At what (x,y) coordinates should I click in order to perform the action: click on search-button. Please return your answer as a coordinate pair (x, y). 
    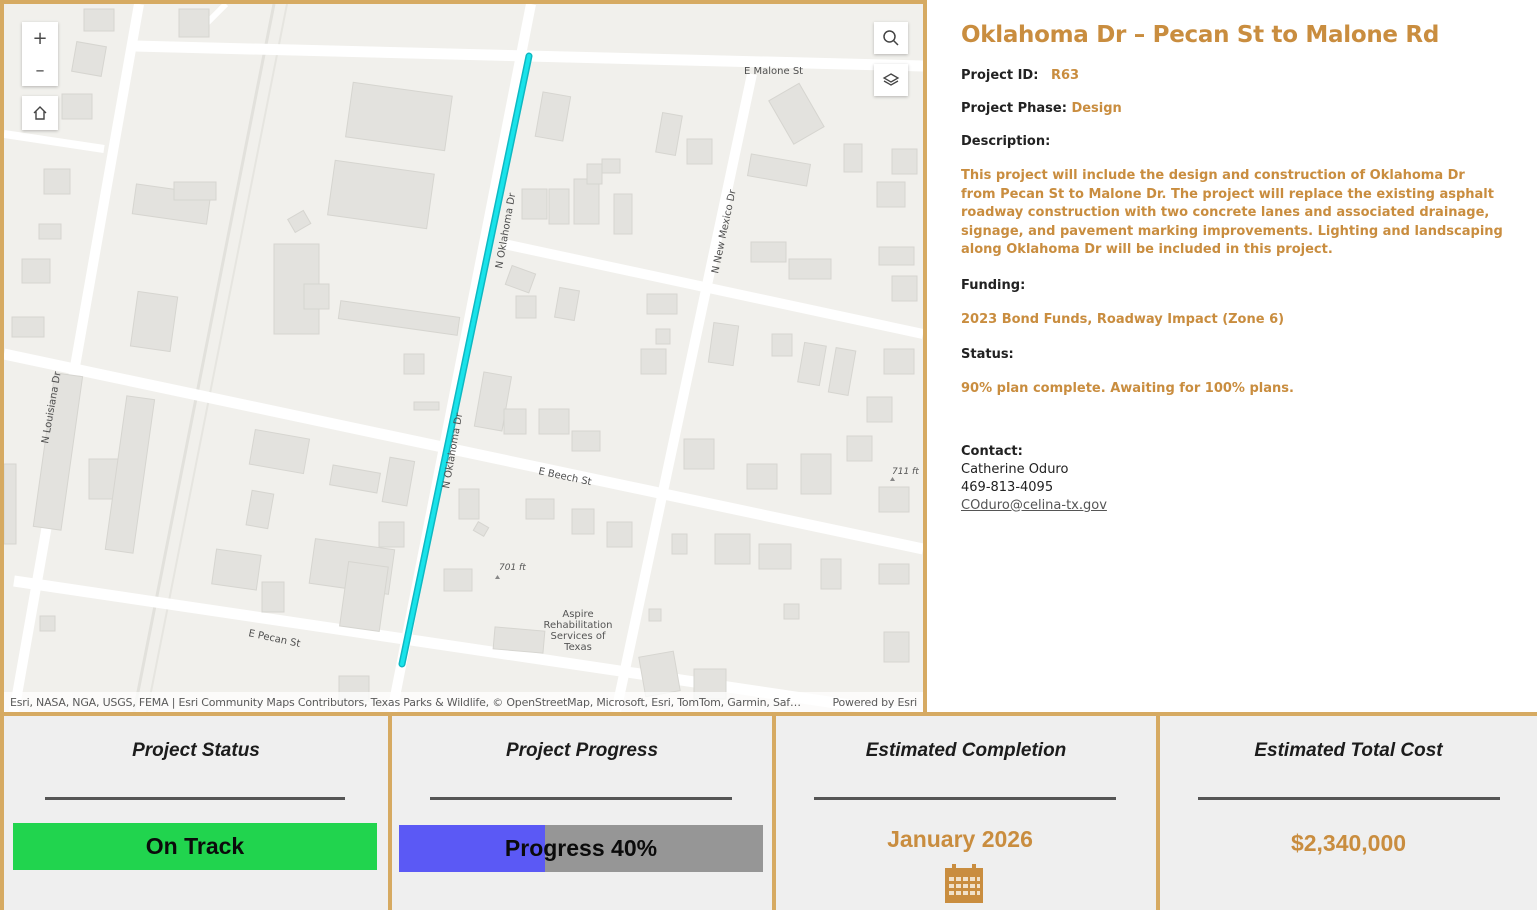
    Looking at the image, I should click on (891, 38).